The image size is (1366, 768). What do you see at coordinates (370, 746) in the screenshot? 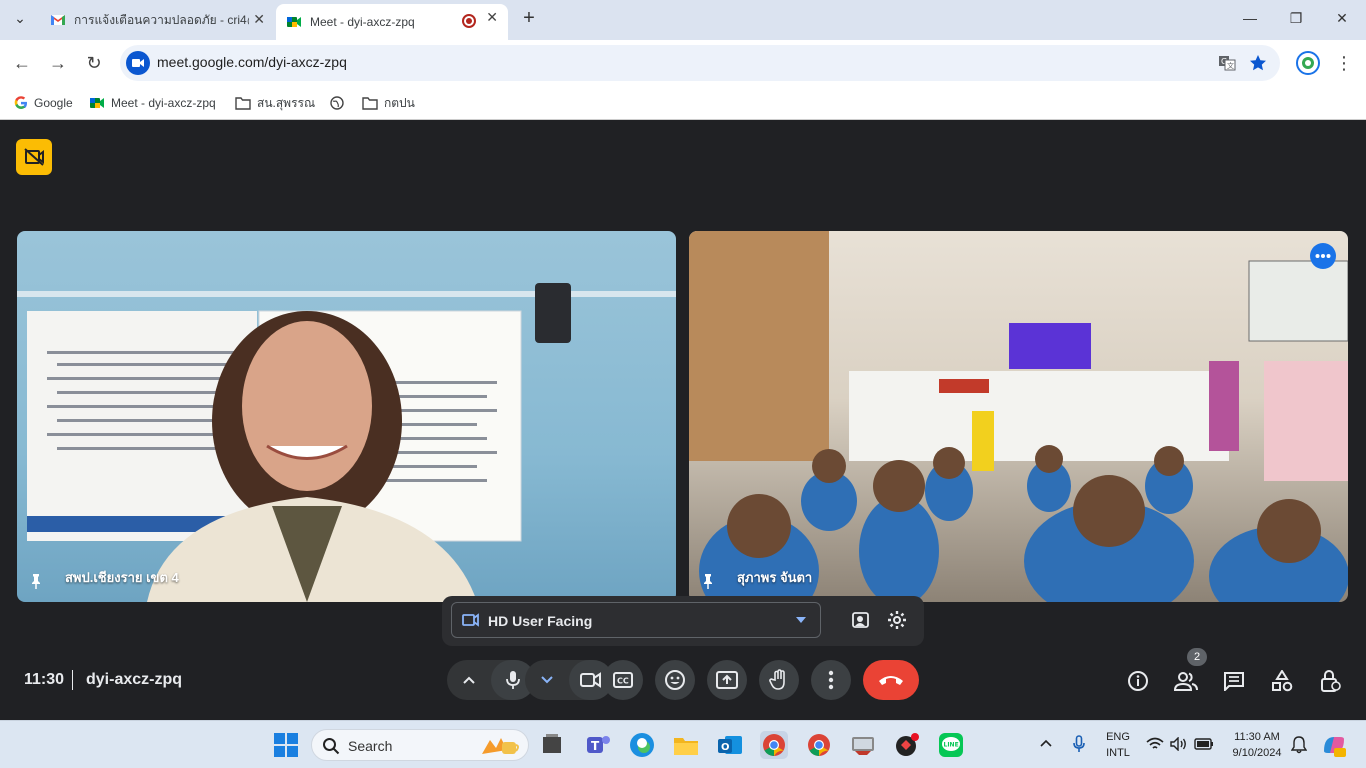
I see `search-label: Search` at bounding box center [370, 746].